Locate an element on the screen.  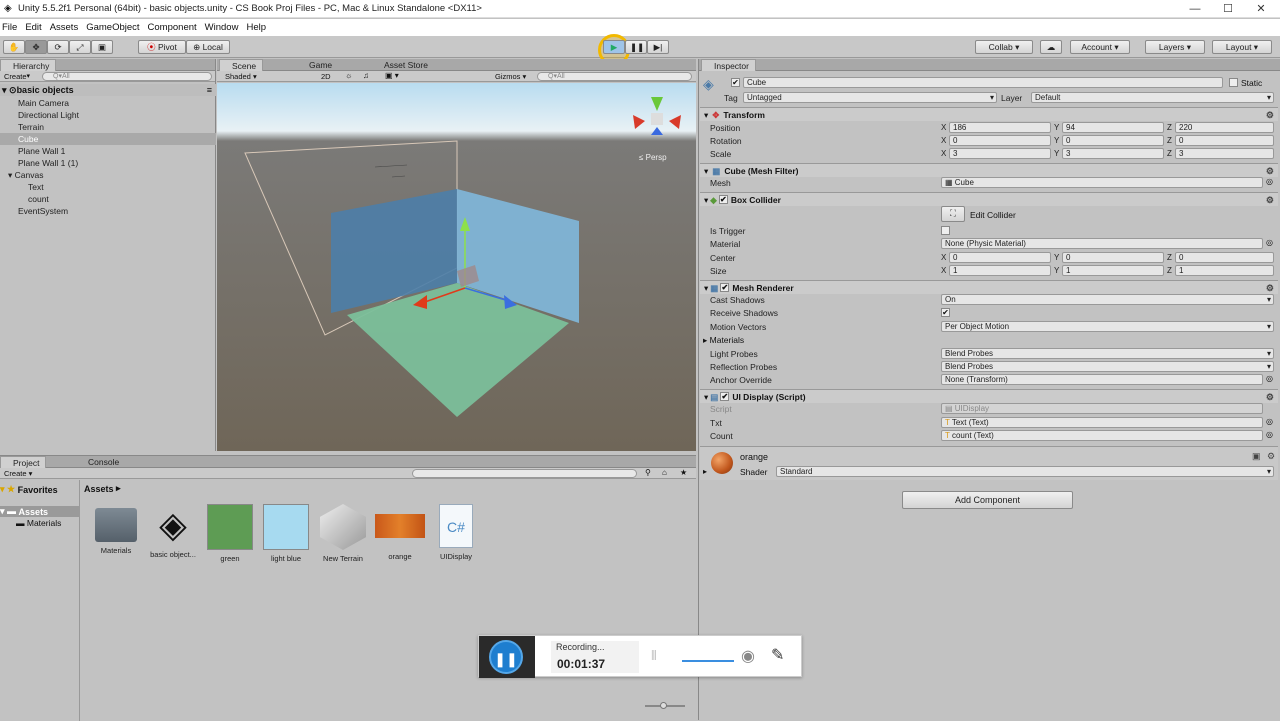
asset-materials: Materials is located at coordinates (116, 531).